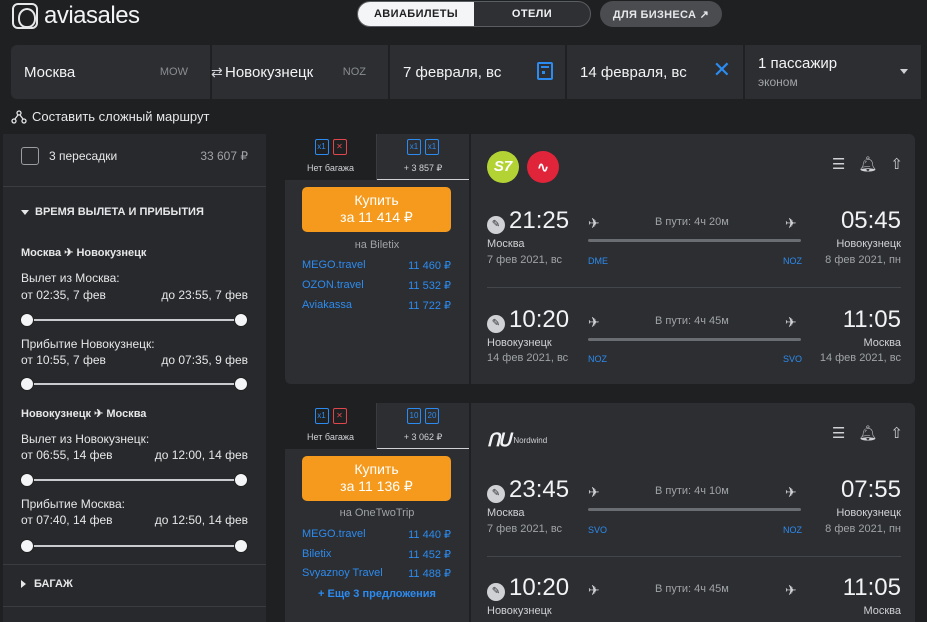 The width and height of the screenshot is (927, 622). What do you see at coordinates (416, 14) in the screenshot?
I see `tab-flights: АВИАБИЛЕТЫ` at bounding box center [416, 14].